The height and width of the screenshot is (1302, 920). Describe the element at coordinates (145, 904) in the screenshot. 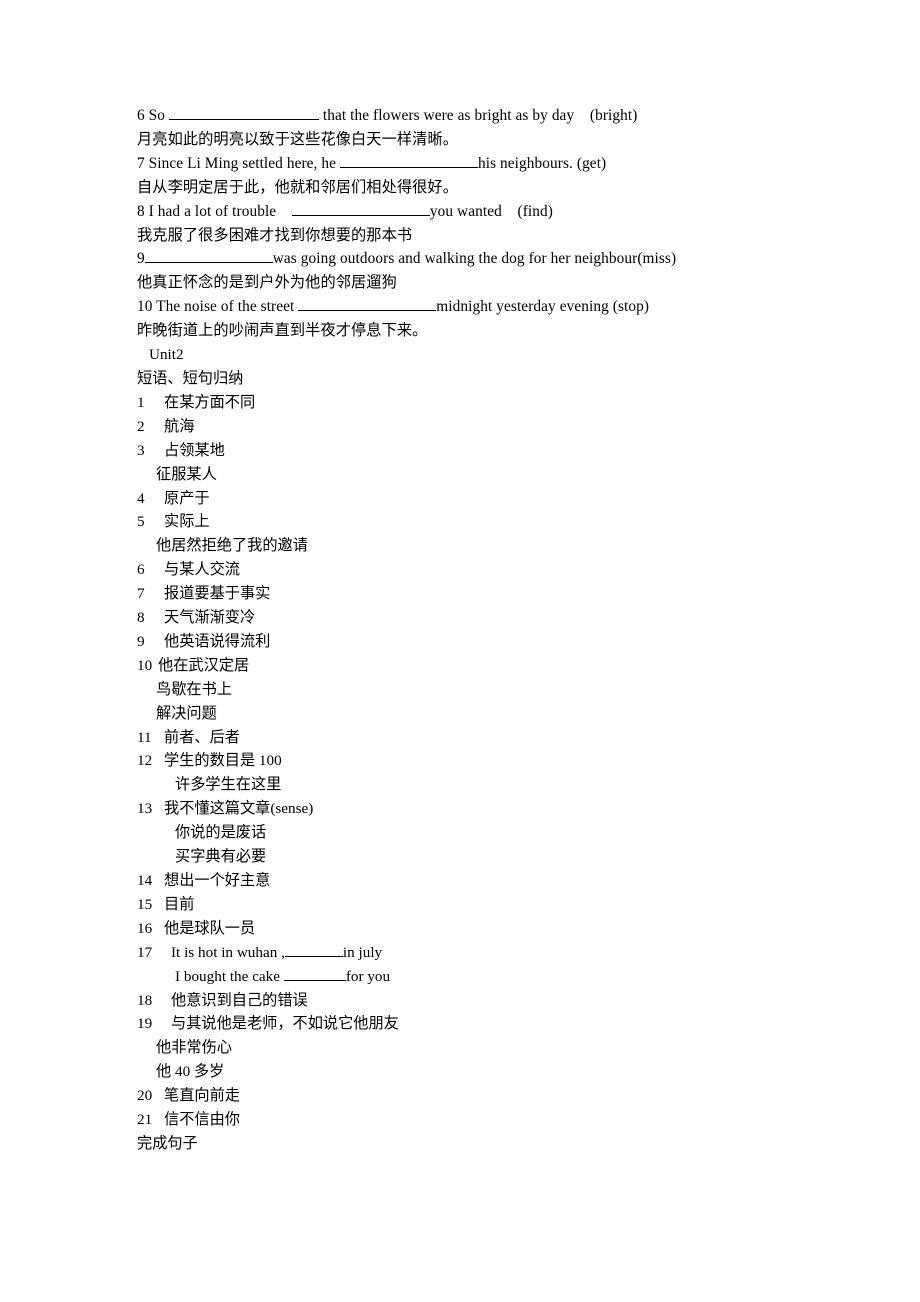

I see `vocab-item-number: 15` at that location.